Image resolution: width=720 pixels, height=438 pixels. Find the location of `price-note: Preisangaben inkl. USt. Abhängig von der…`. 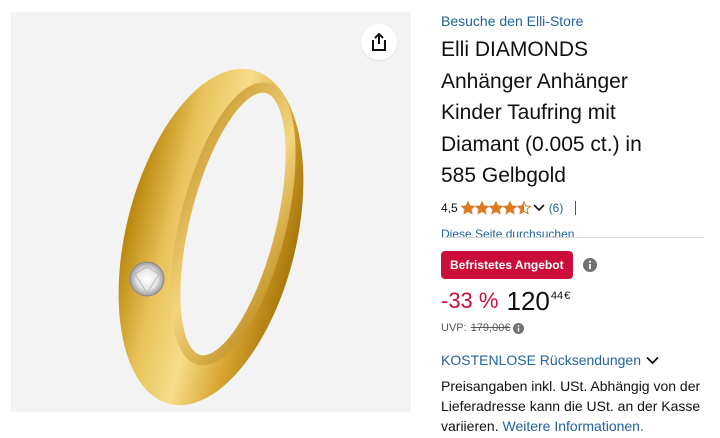

price-note: Preisangaben inkl. USt. Abhängig von der… is located at coordinates (576, 406).